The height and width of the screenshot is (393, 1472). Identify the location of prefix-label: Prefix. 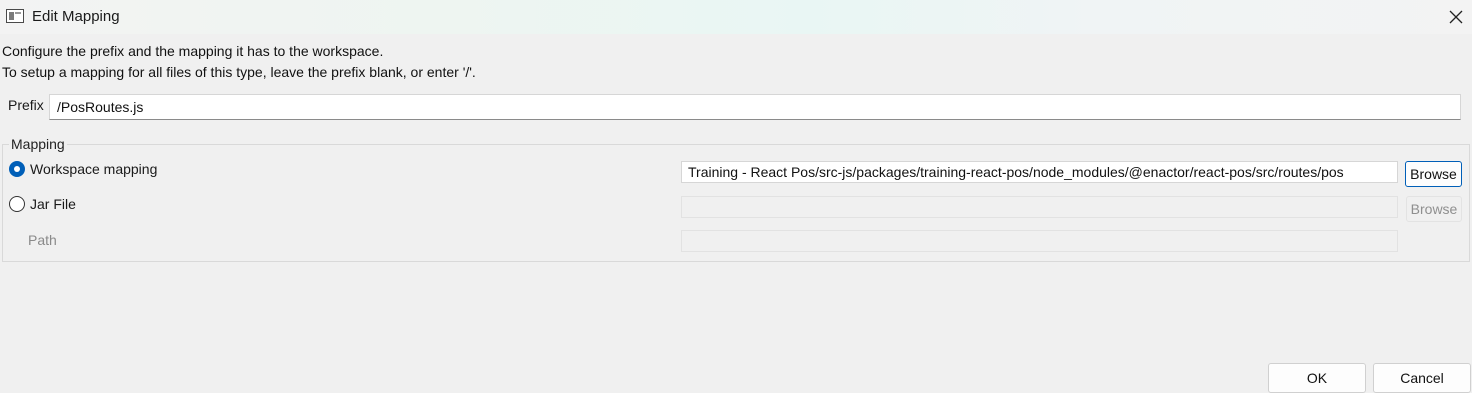
(26, 105).